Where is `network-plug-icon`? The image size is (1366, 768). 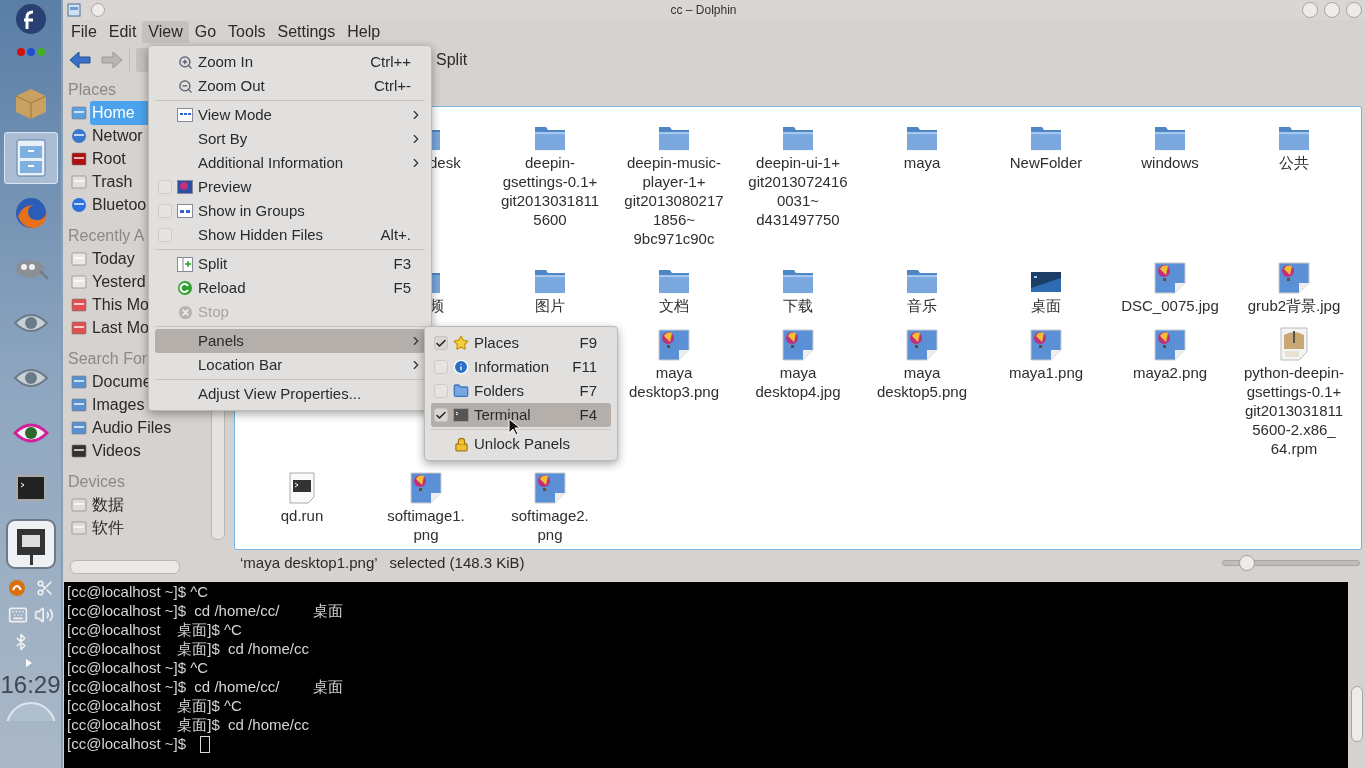 network-plug-icon is located at coordinates (30, 544).